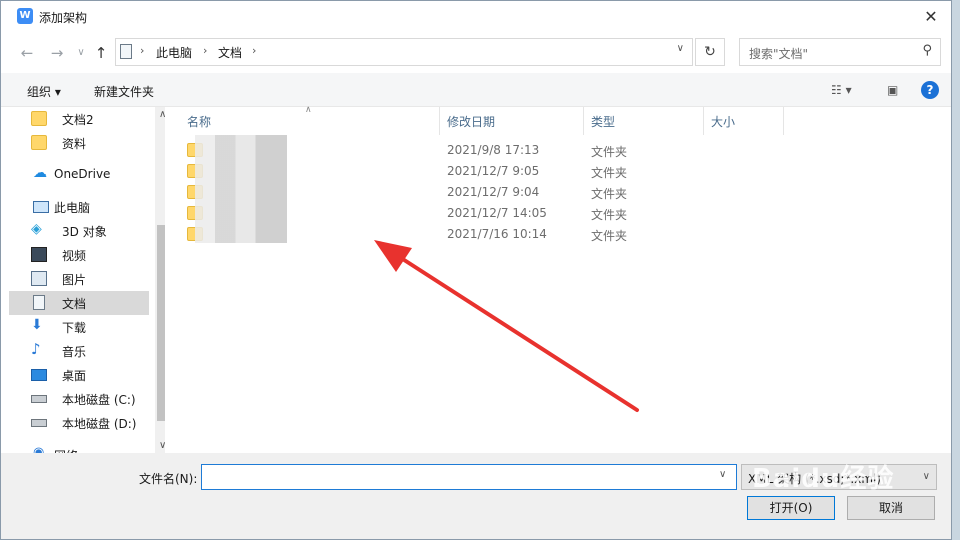 The image size is (960, 540). What do you see at coordinates (39, 278) in the screenshot?
I see `picture-icon` at bounding box center [39, 278].